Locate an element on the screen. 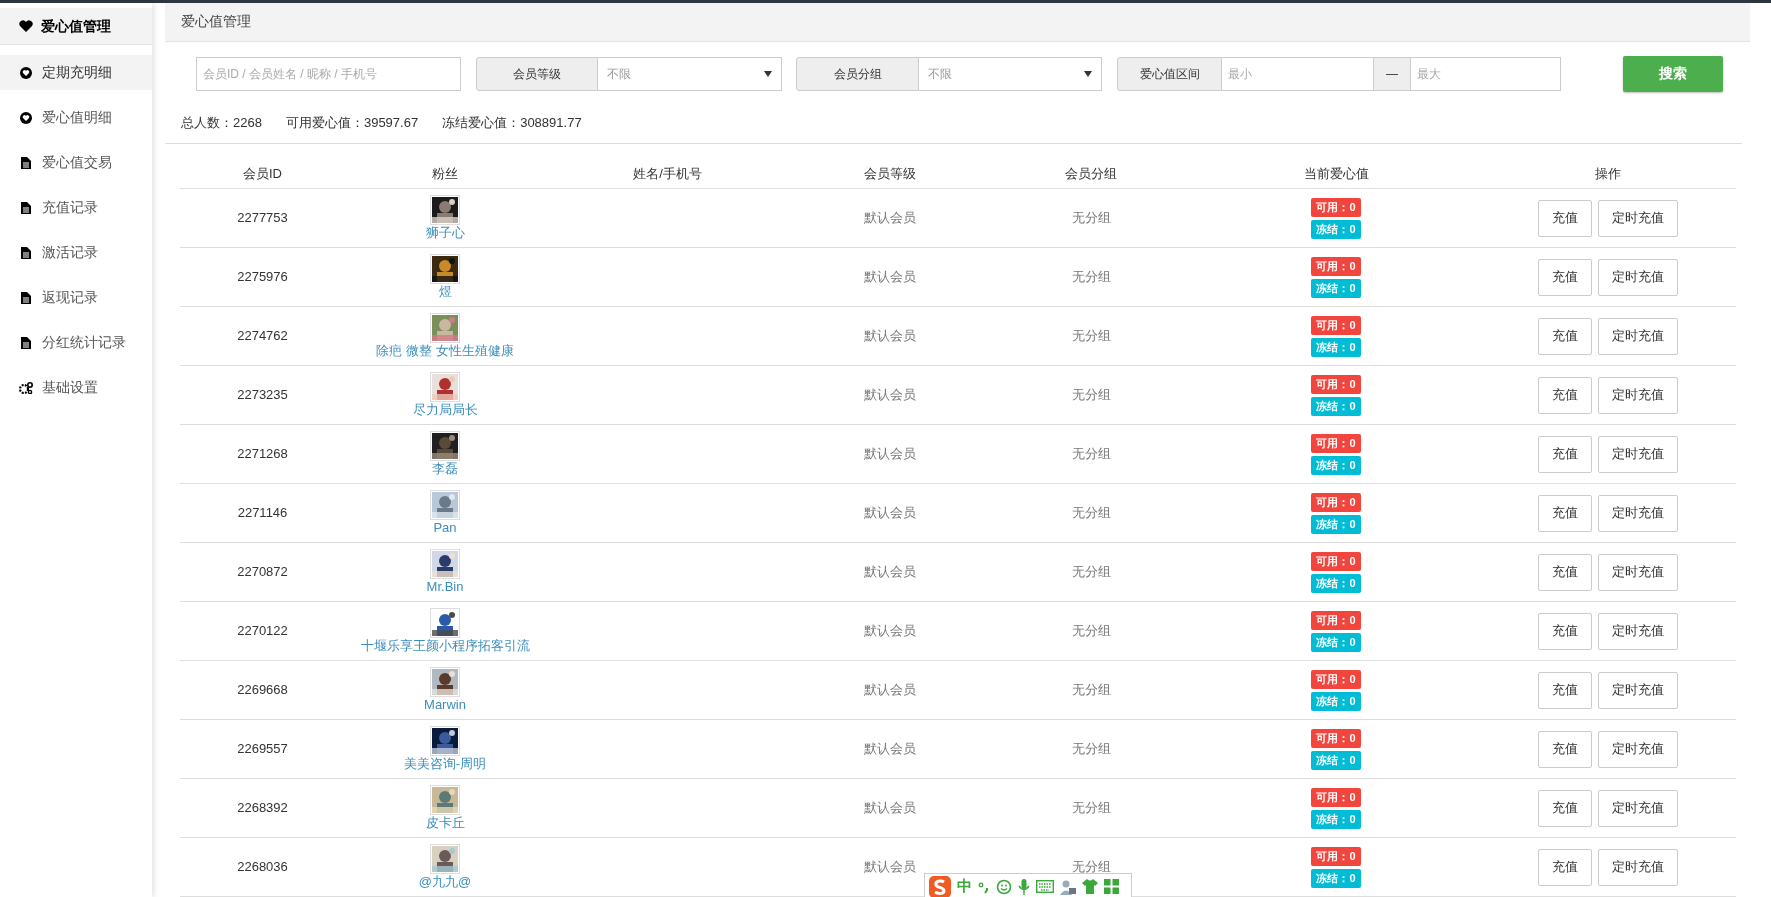 This screenshot has width=1771, height=897. fan-link: 煜 is located at coordinates (445, 292).